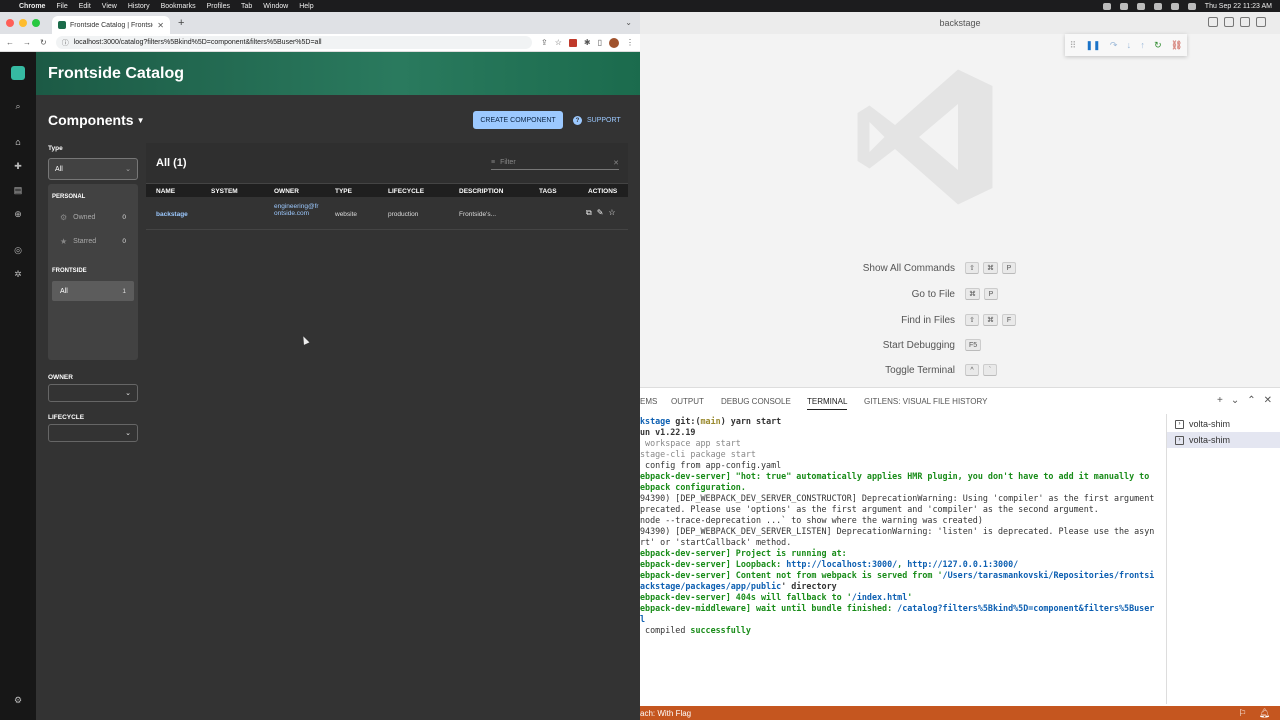 This screenshot has width=1280, height=720. I want to click on column-header-system: SYSTEM, so click(224, 191).